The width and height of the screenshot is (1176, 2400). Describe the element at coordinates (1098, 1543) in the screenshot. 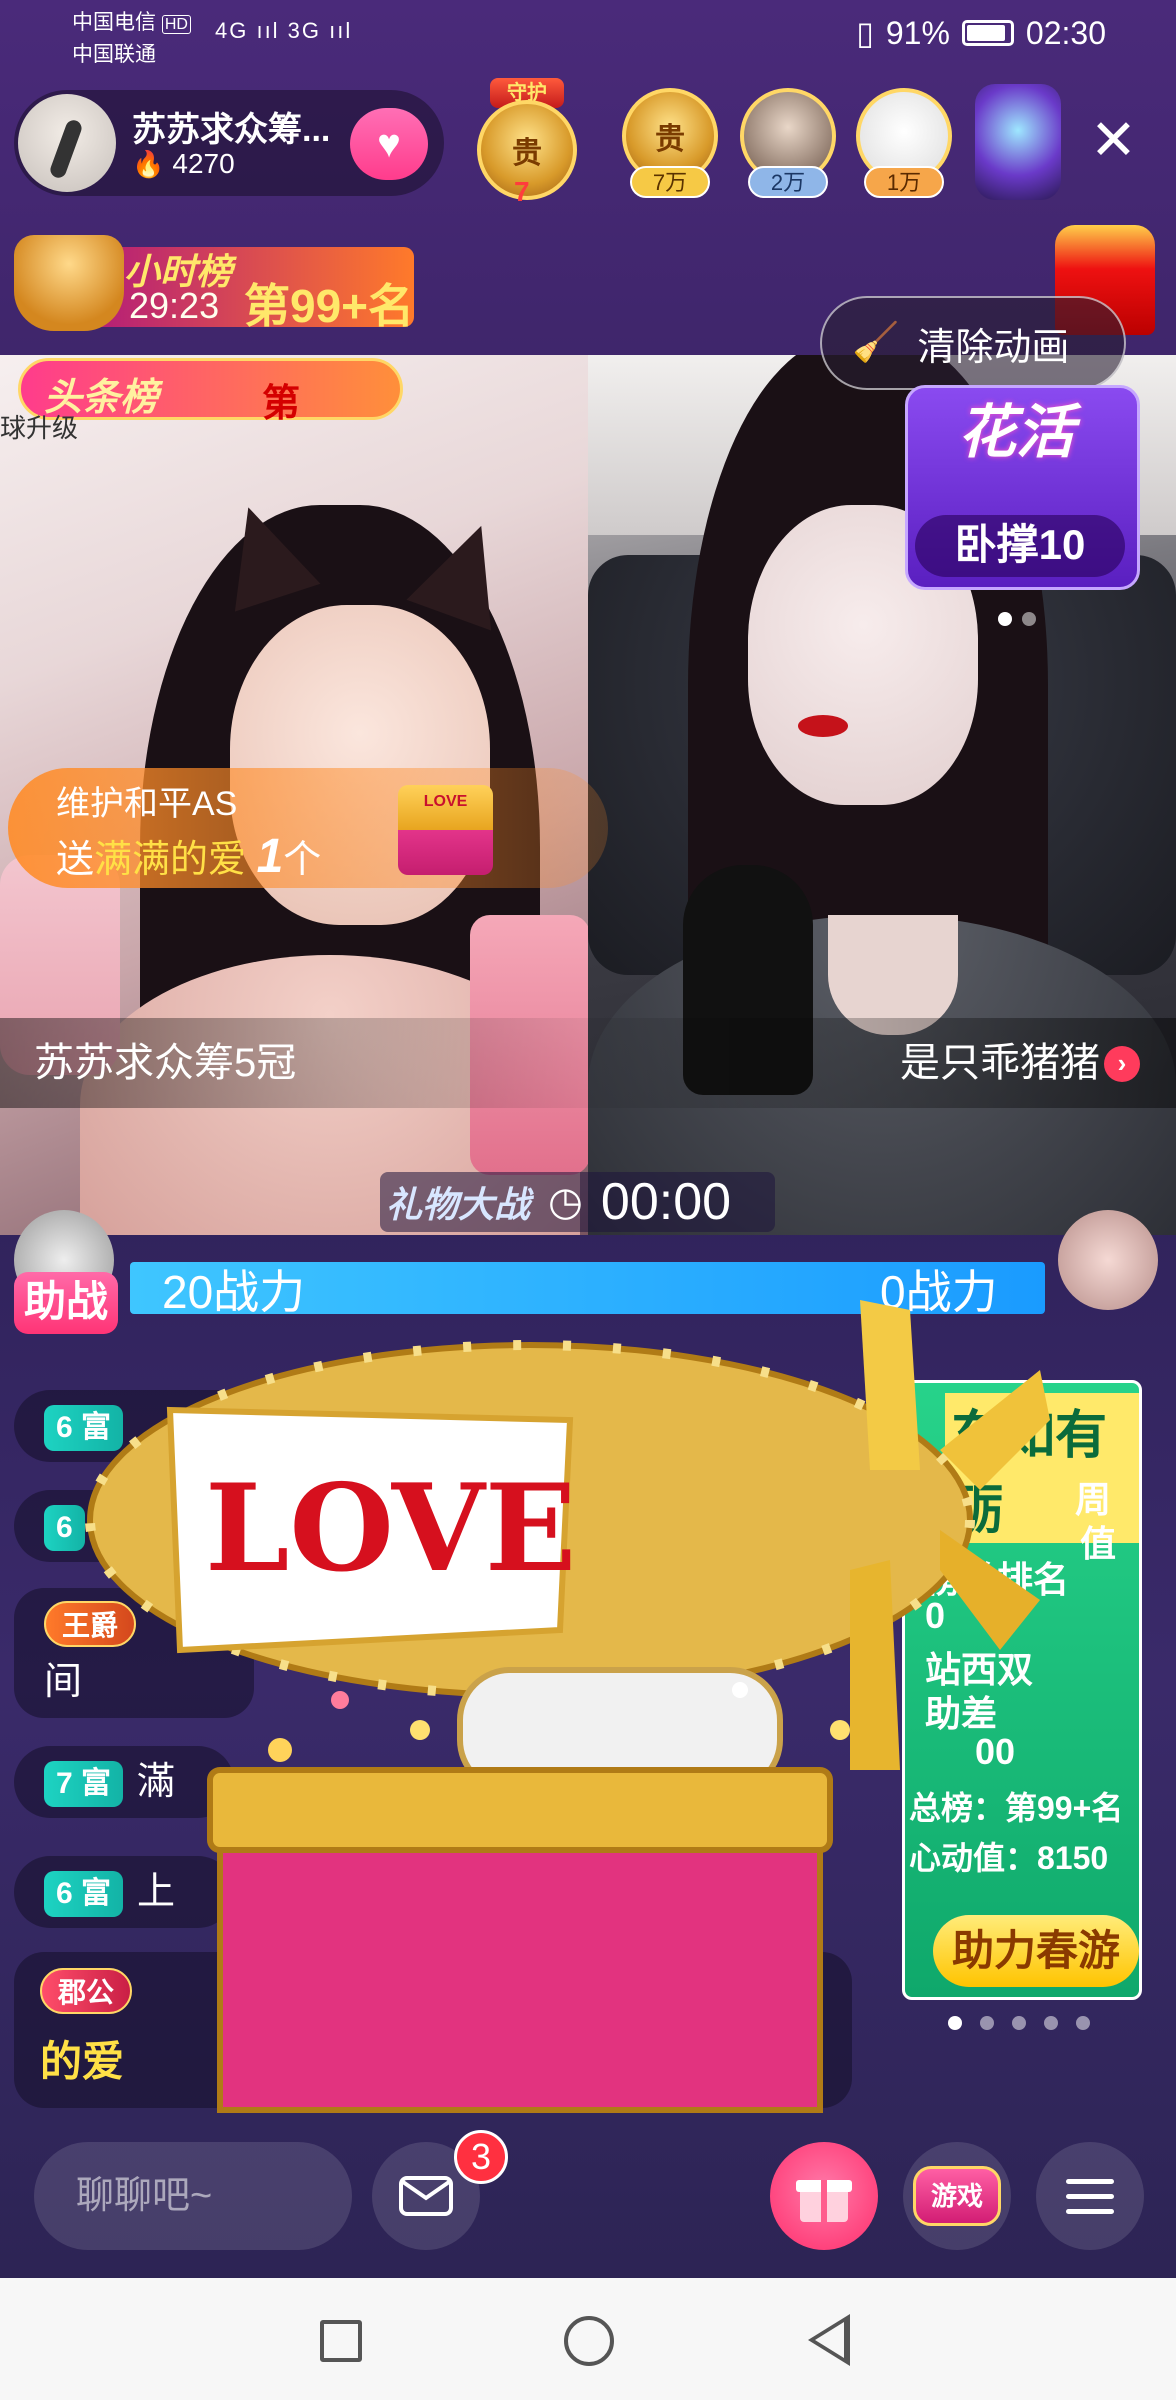

I see `event-line: 值` at that location.